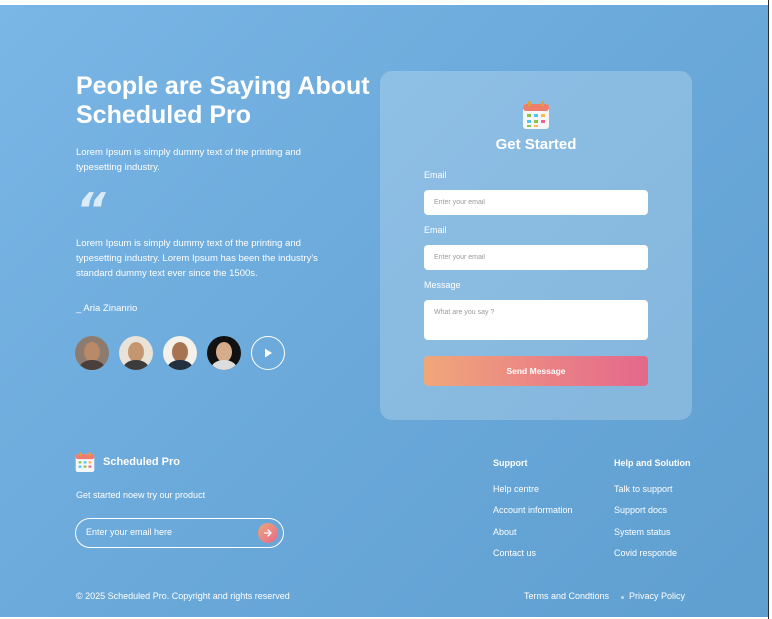 The width and height of the screenshot is (772, 619). I want to click on avatar-row, so click(180, 353).